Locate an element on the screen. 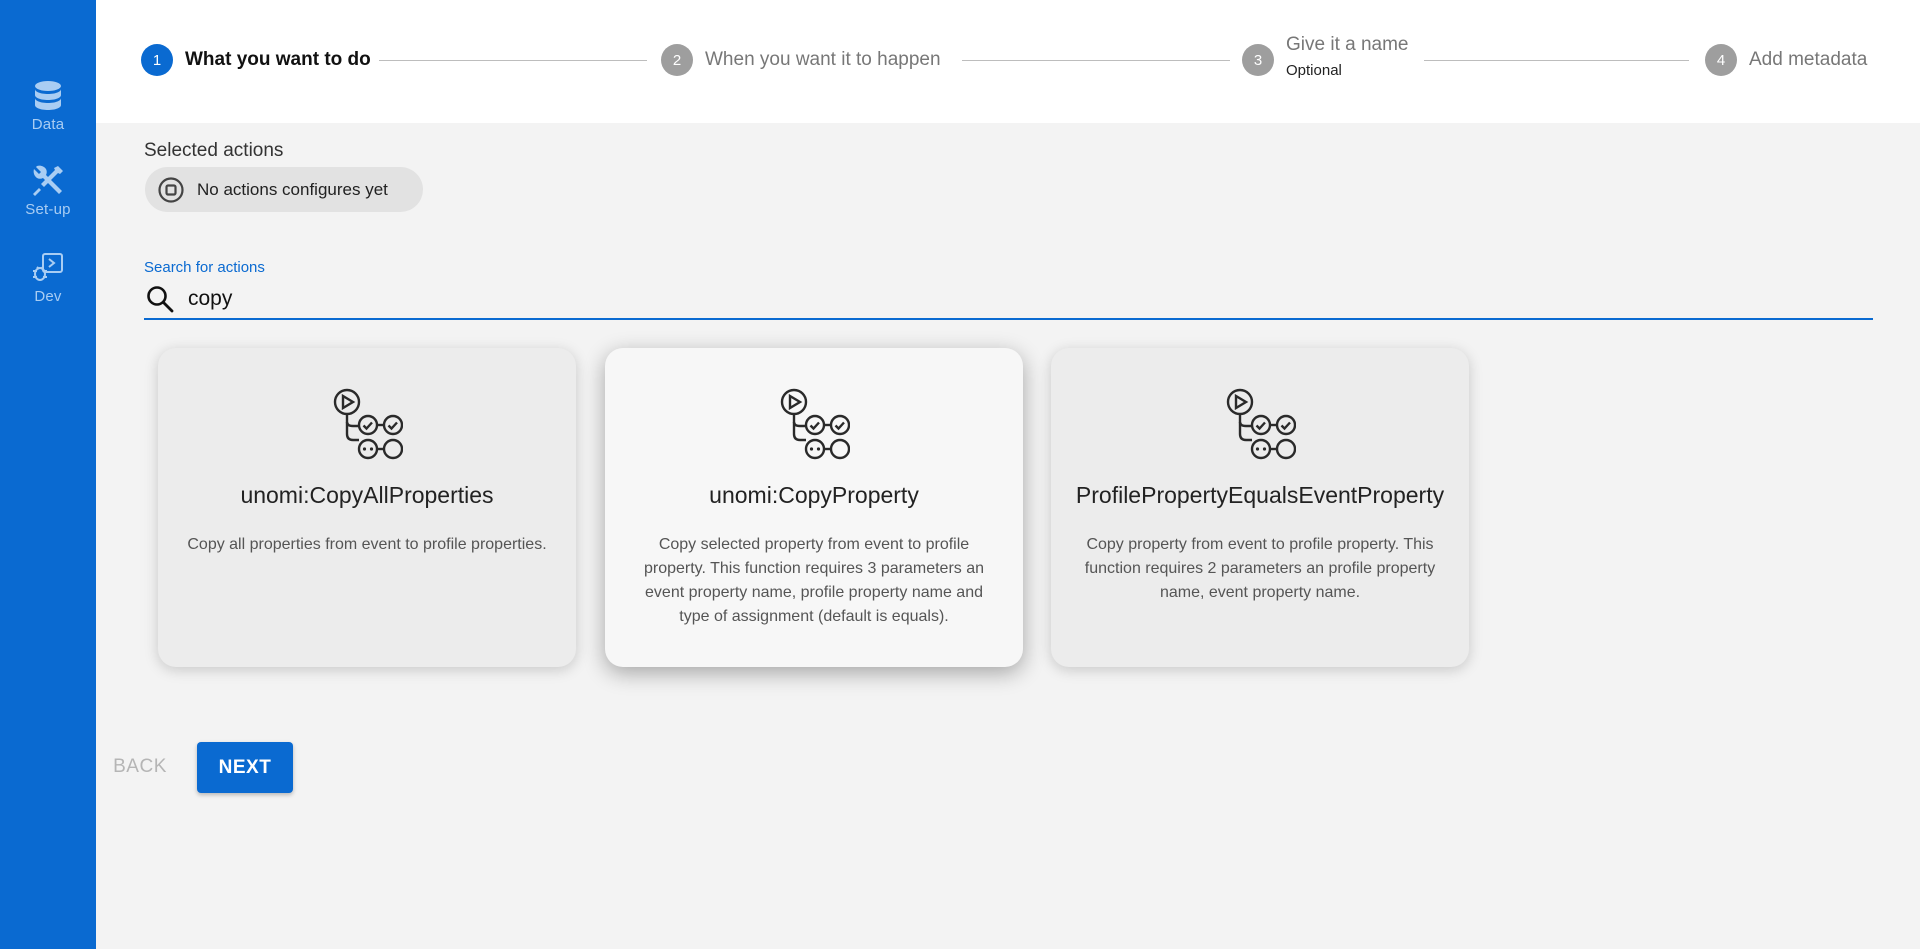 The height and width of the screenshot is (949, 1920). step-when-you-want-it-to-happen: 2 When you want it to happen is located at coordinates (801, 60).